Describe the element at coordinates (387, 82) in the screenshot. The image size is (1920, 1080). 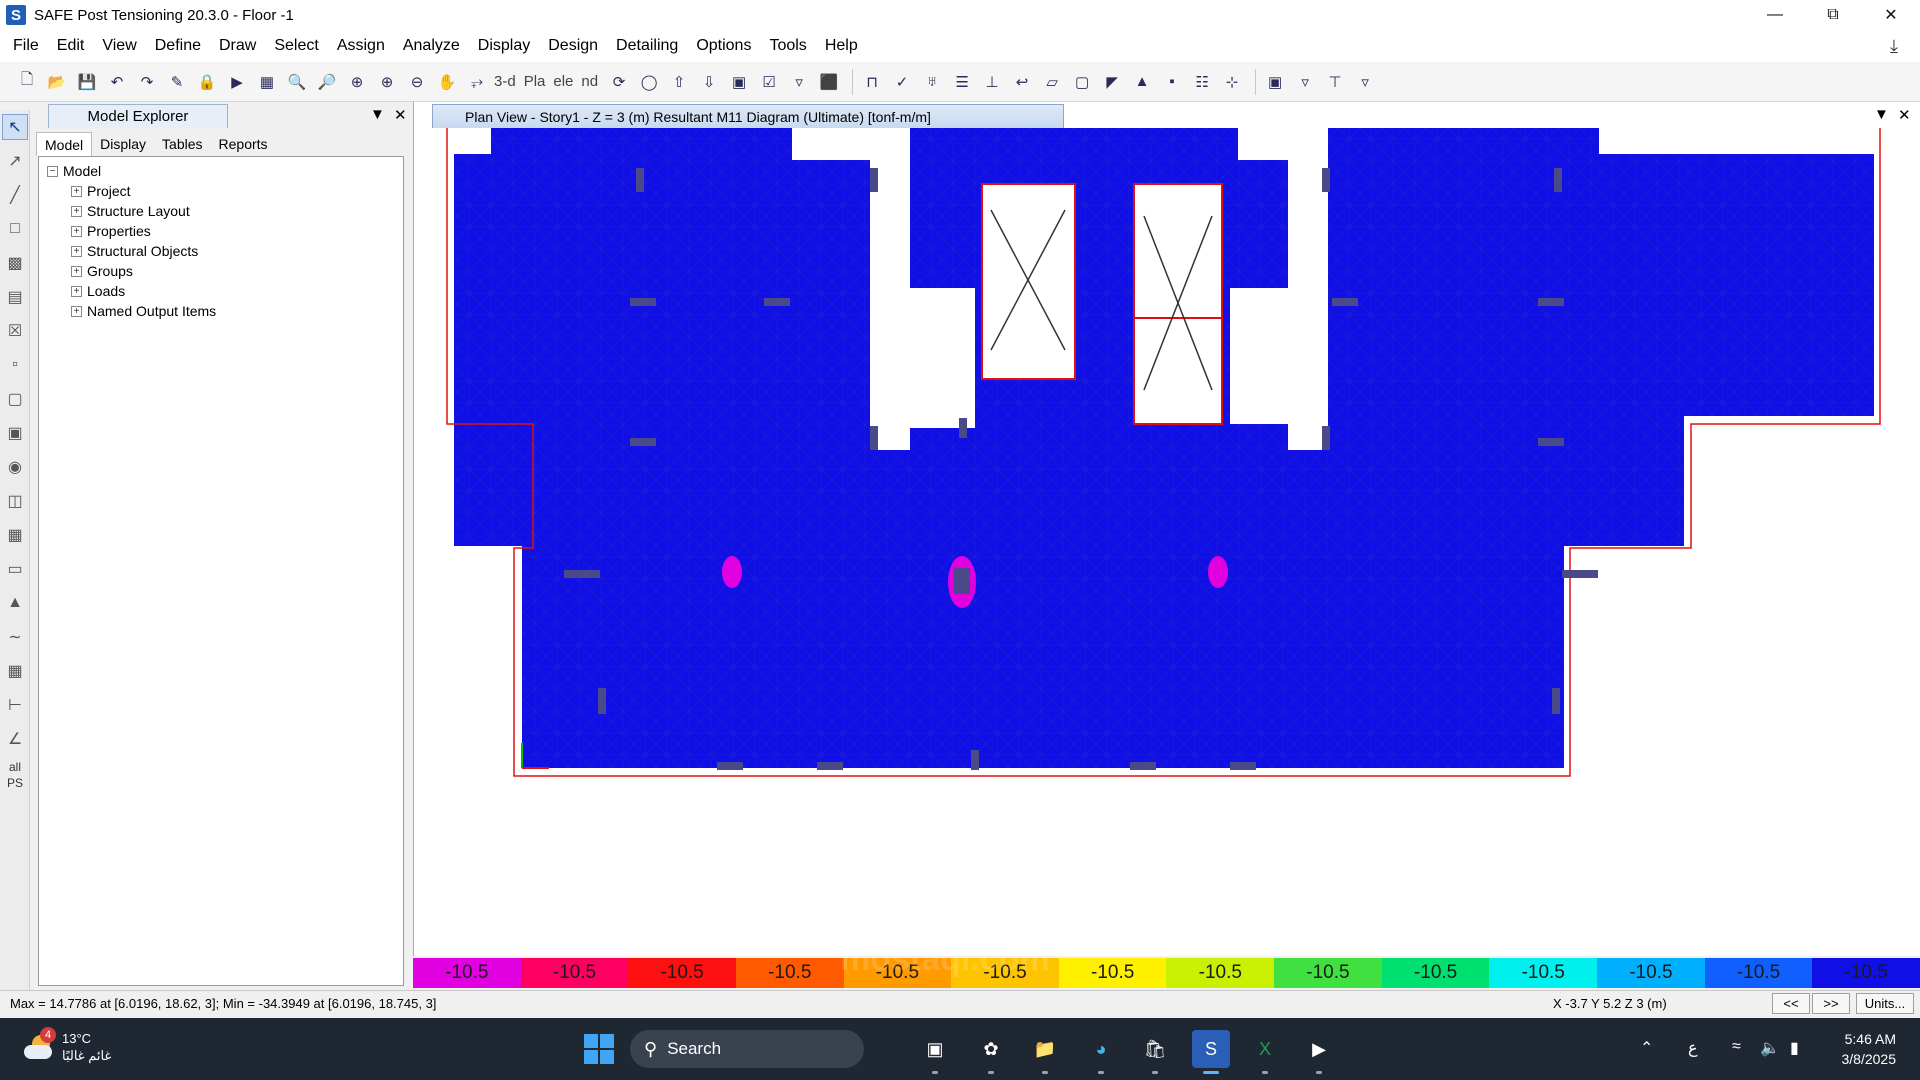
I see `zoom-in-icon: ⊕` at that location.